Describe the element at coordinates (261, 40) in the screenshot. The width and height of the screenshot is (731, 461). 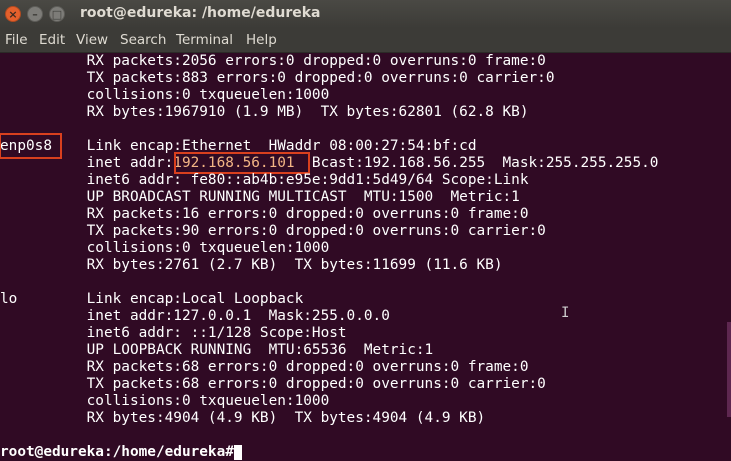
I see `menu-help: Help` at that location.